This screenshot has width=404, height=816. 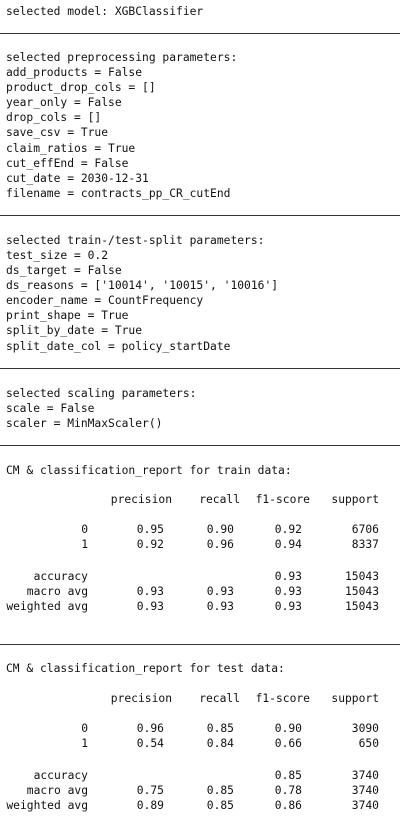 What do you see at coordinates (60, 576) in the screenshot?
I see `train-row-label: accuracy` at bounding box center [60, 576].